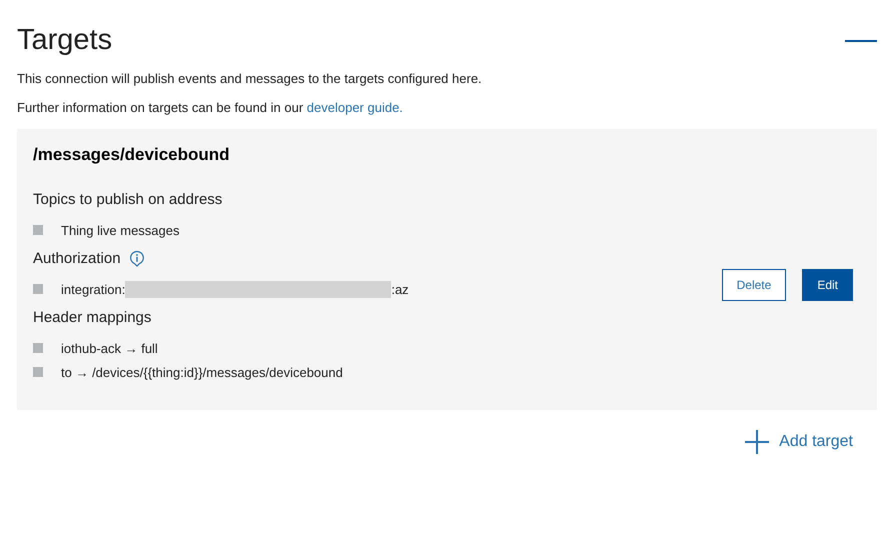 The image size is (888, 538). What do you see at coordinates (754, 285) in the screenshot?
I see `delete-button: Delete` at bounding box center [754, 285].